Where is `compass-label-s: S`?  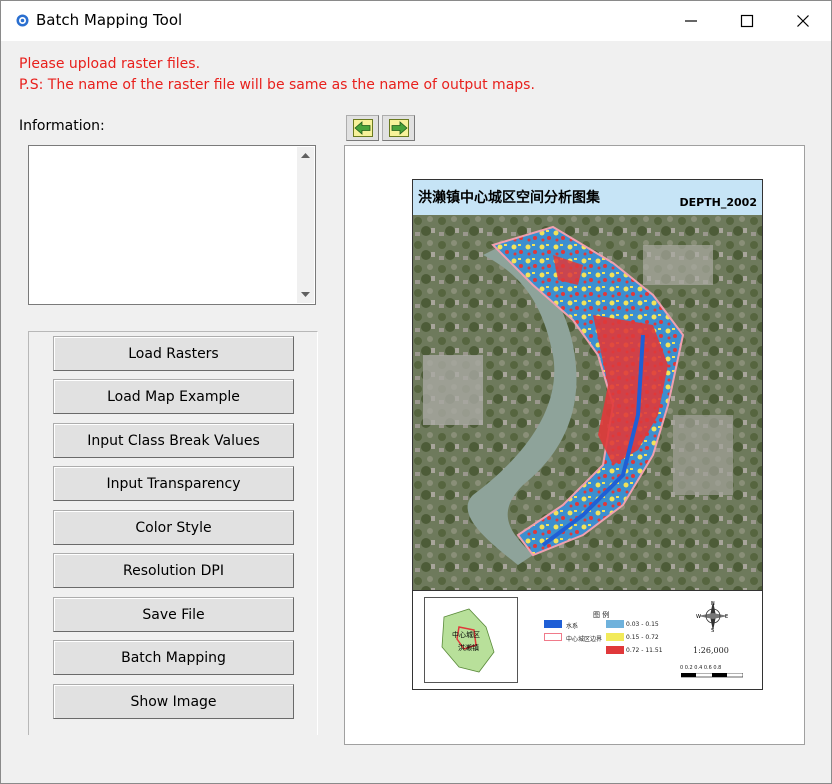 compass-label-s: S is located at coordinates (712, 630).